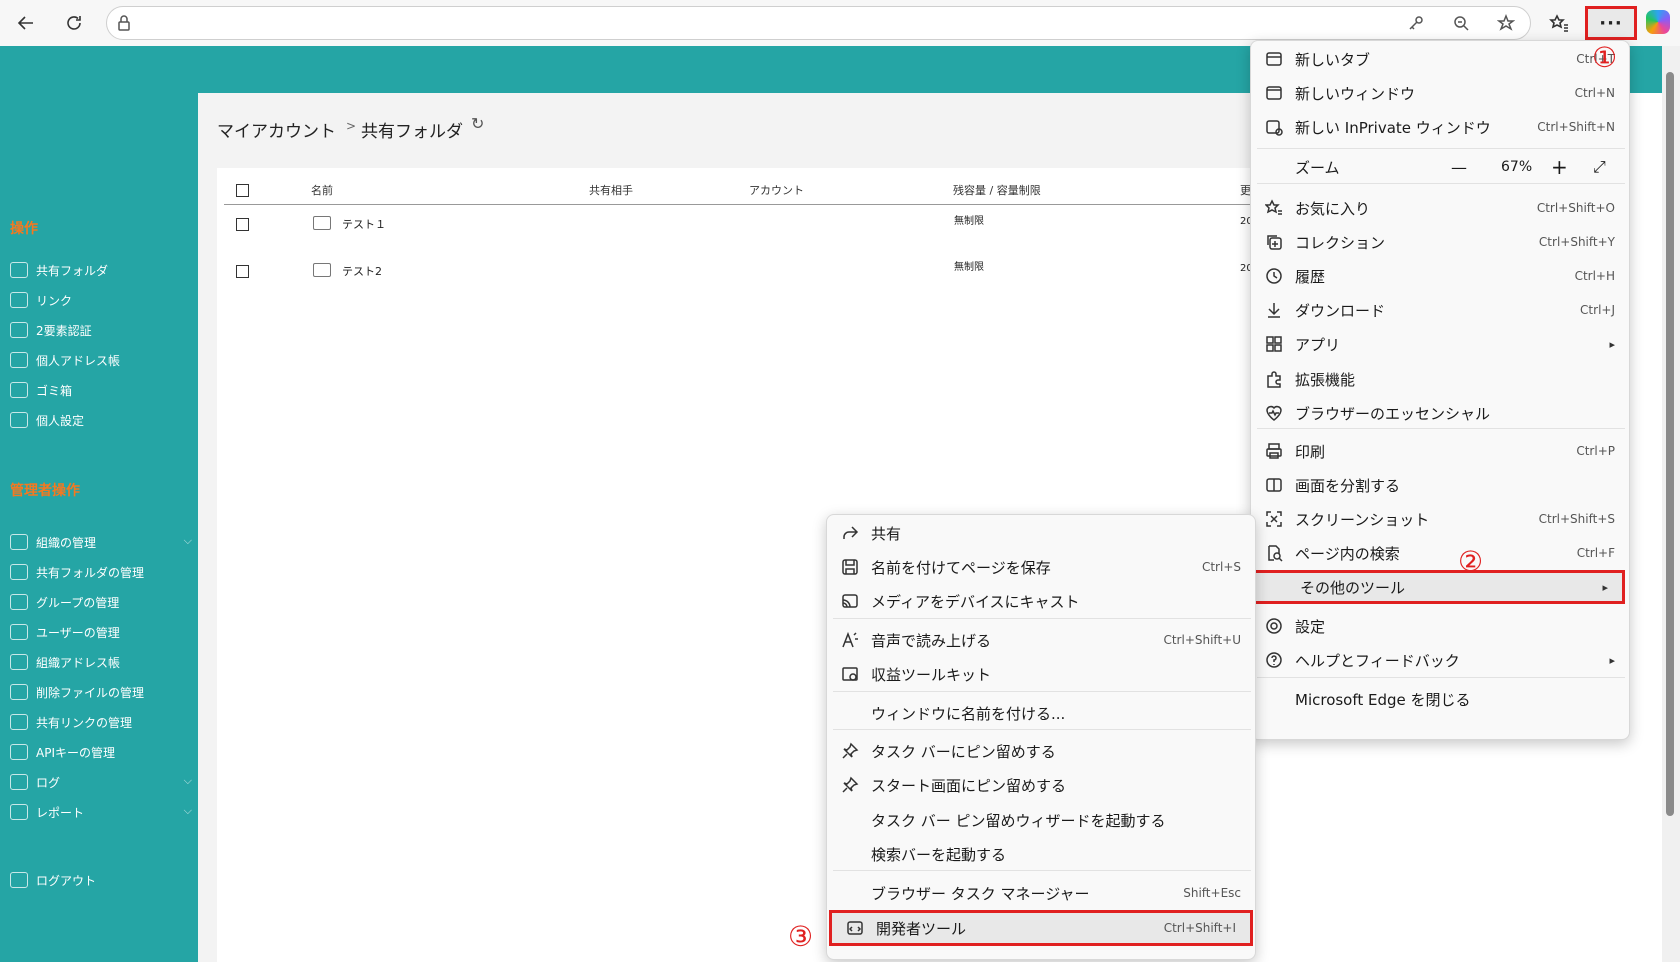  What do you see at coordinates (362, 271) in the screenshot?
I see `row-name: テスト2` at bounding box center [362, 271].